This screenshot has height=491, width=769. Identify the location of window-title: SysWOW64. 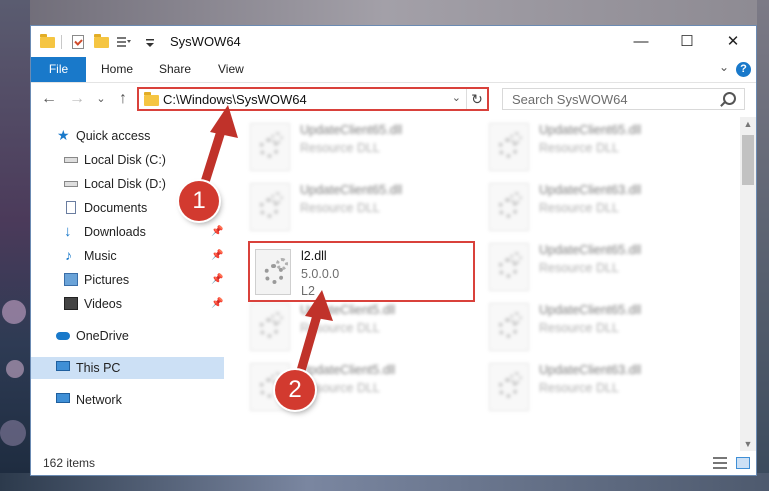
(205, 41).